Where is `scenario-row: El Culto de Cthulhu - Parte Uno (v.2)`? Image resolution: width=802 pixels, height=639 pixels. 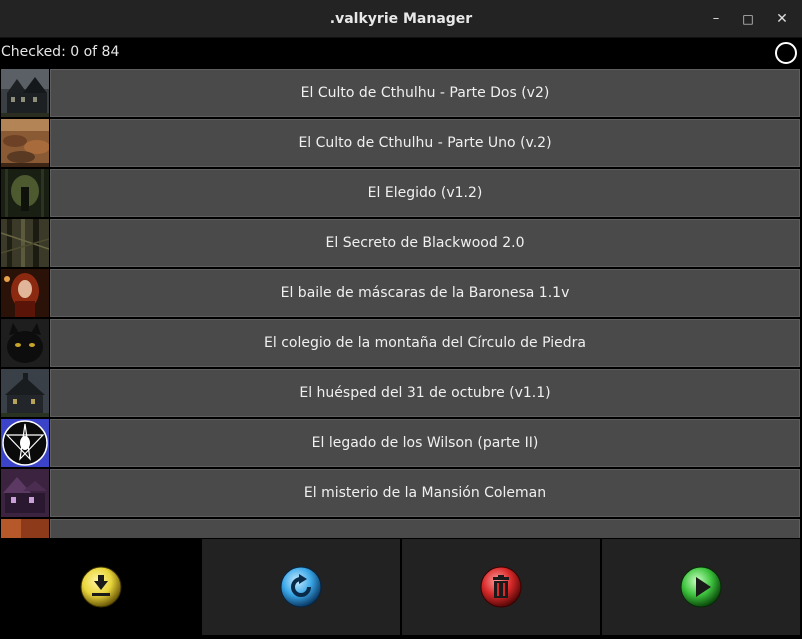
scenario-row: El Culto de Cthulhu - Parte Uno (v.2) is located at coordinates (401, 143).